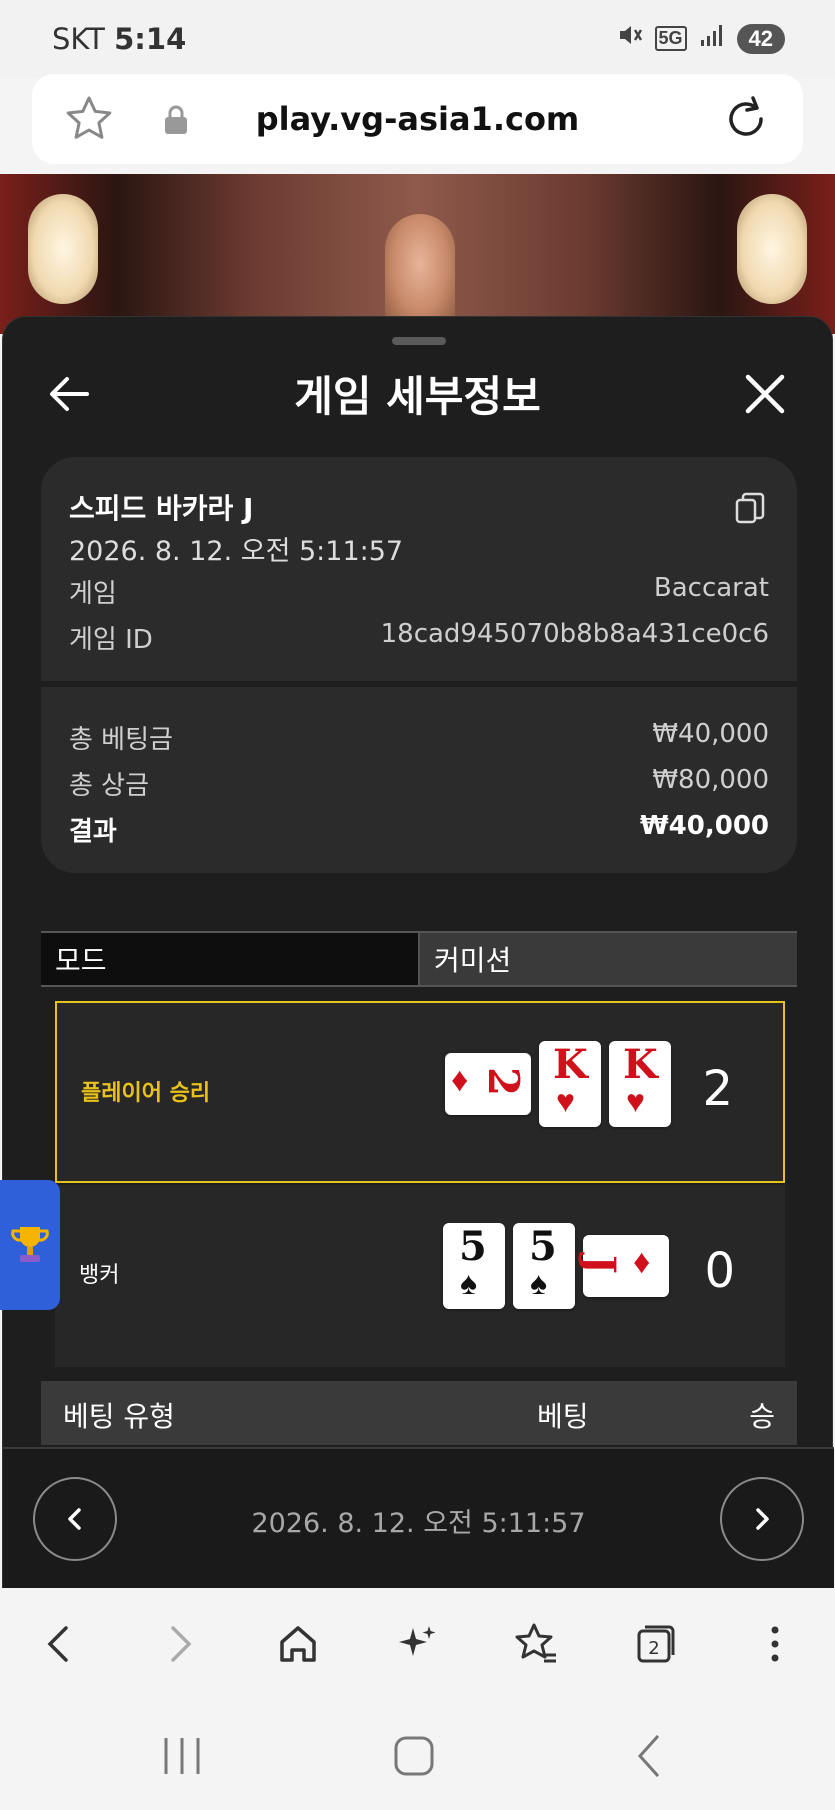 The height and width of the screenshot is (1810, 835). I want to click on home-button, so click(298, 1644).